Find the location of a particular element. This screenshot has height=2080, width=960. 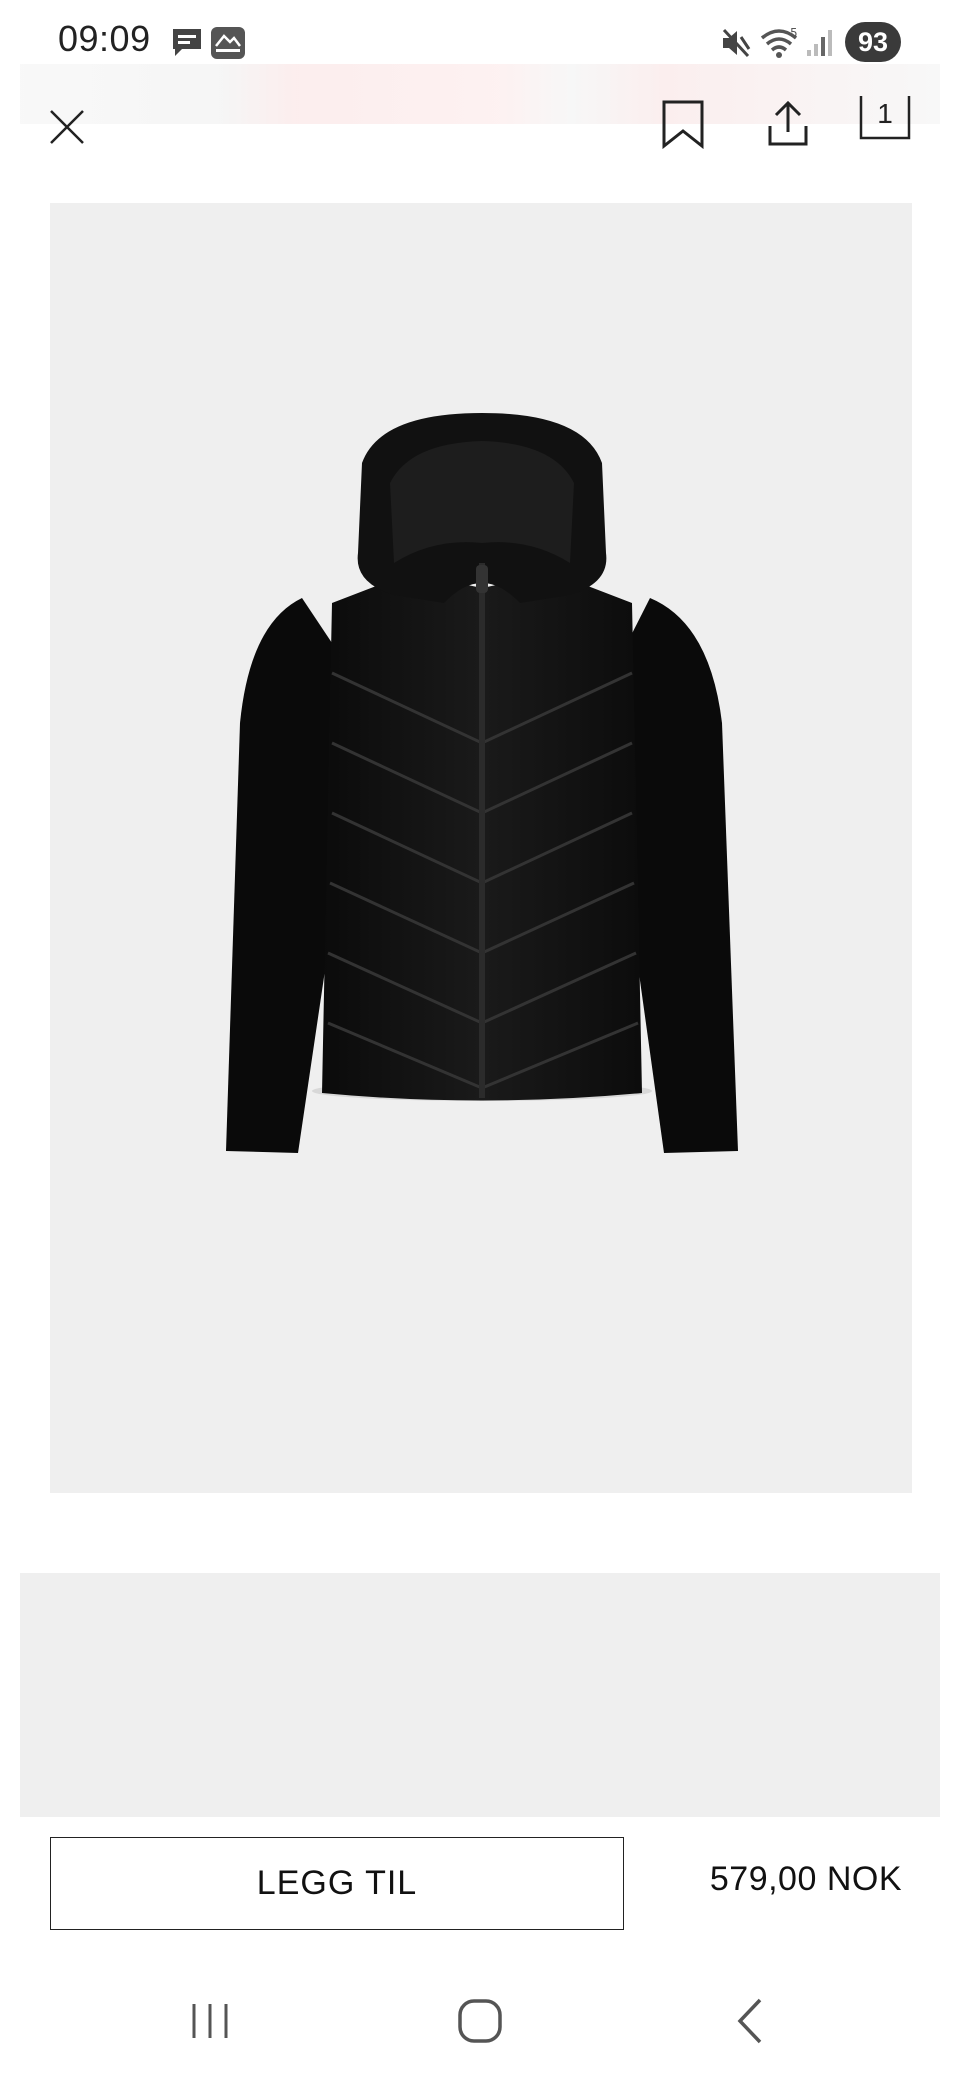

close-icon is located at coordinates (67, 127).